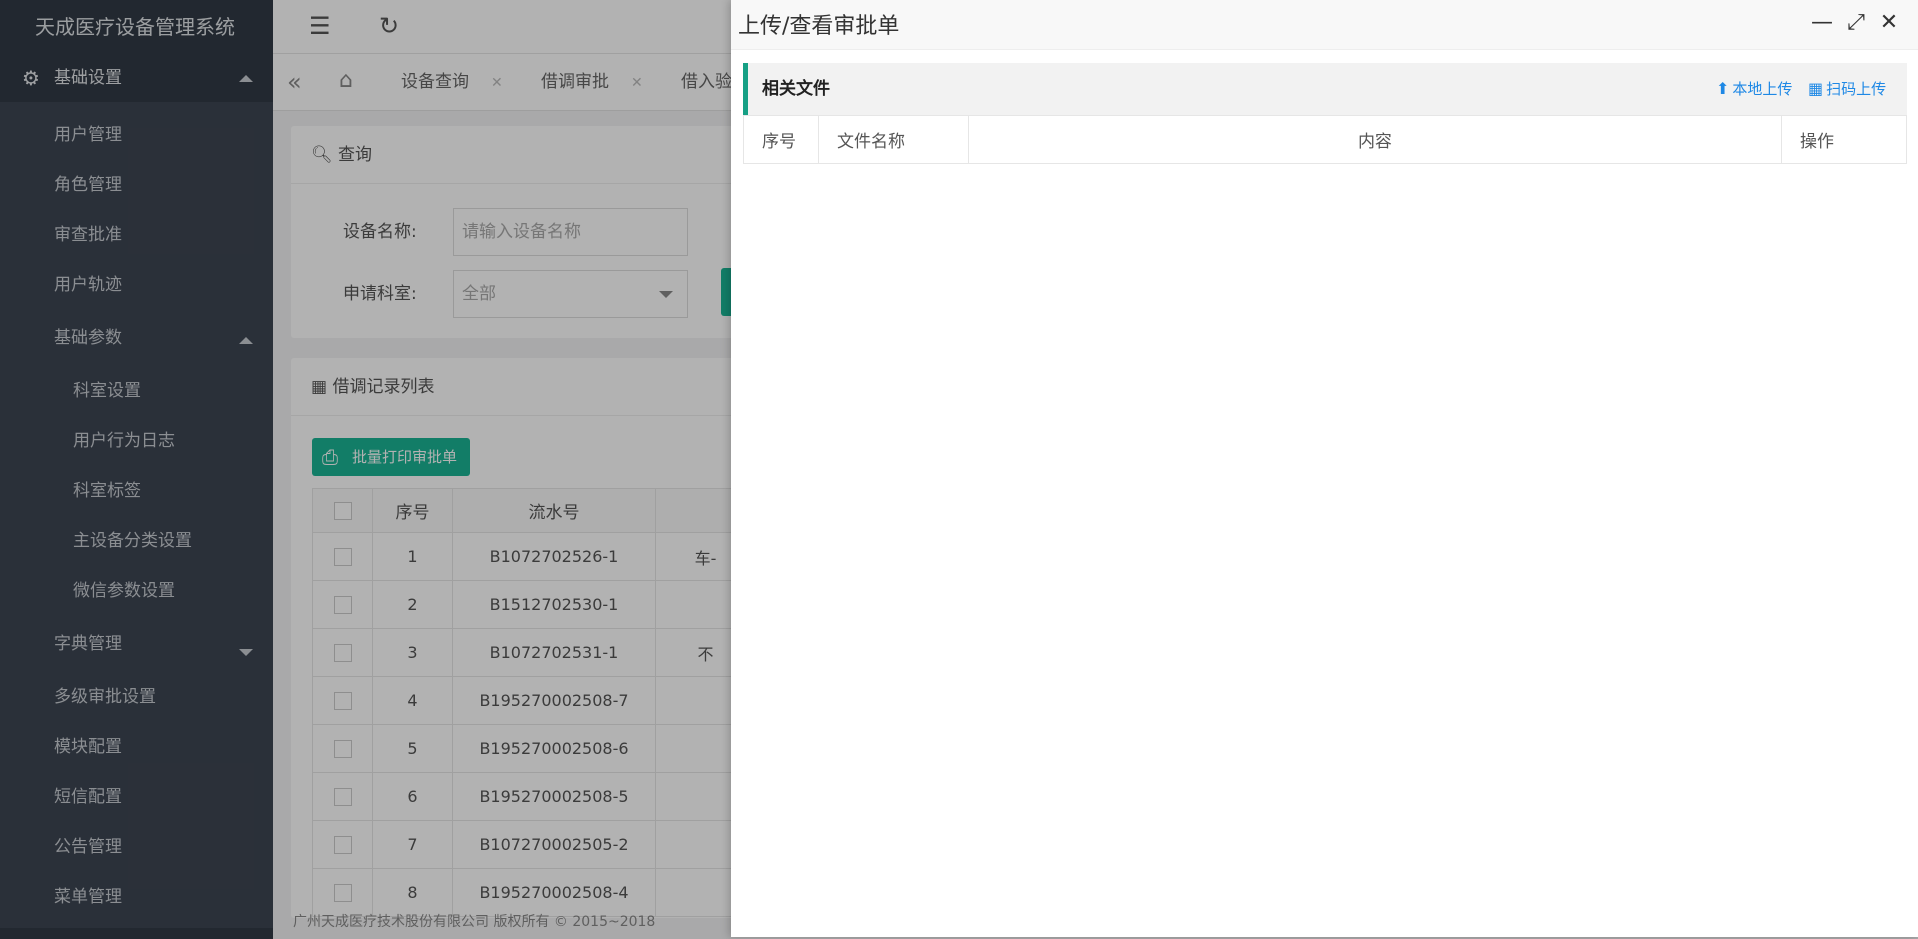 The height and width of the screenshot is (939, 1918). Describe the element at coordinates (1325, 89) in the screenshot. I see `panel-header: 相关文件 ⬆ 本地上传 ▦ 扫码上传` at that location.